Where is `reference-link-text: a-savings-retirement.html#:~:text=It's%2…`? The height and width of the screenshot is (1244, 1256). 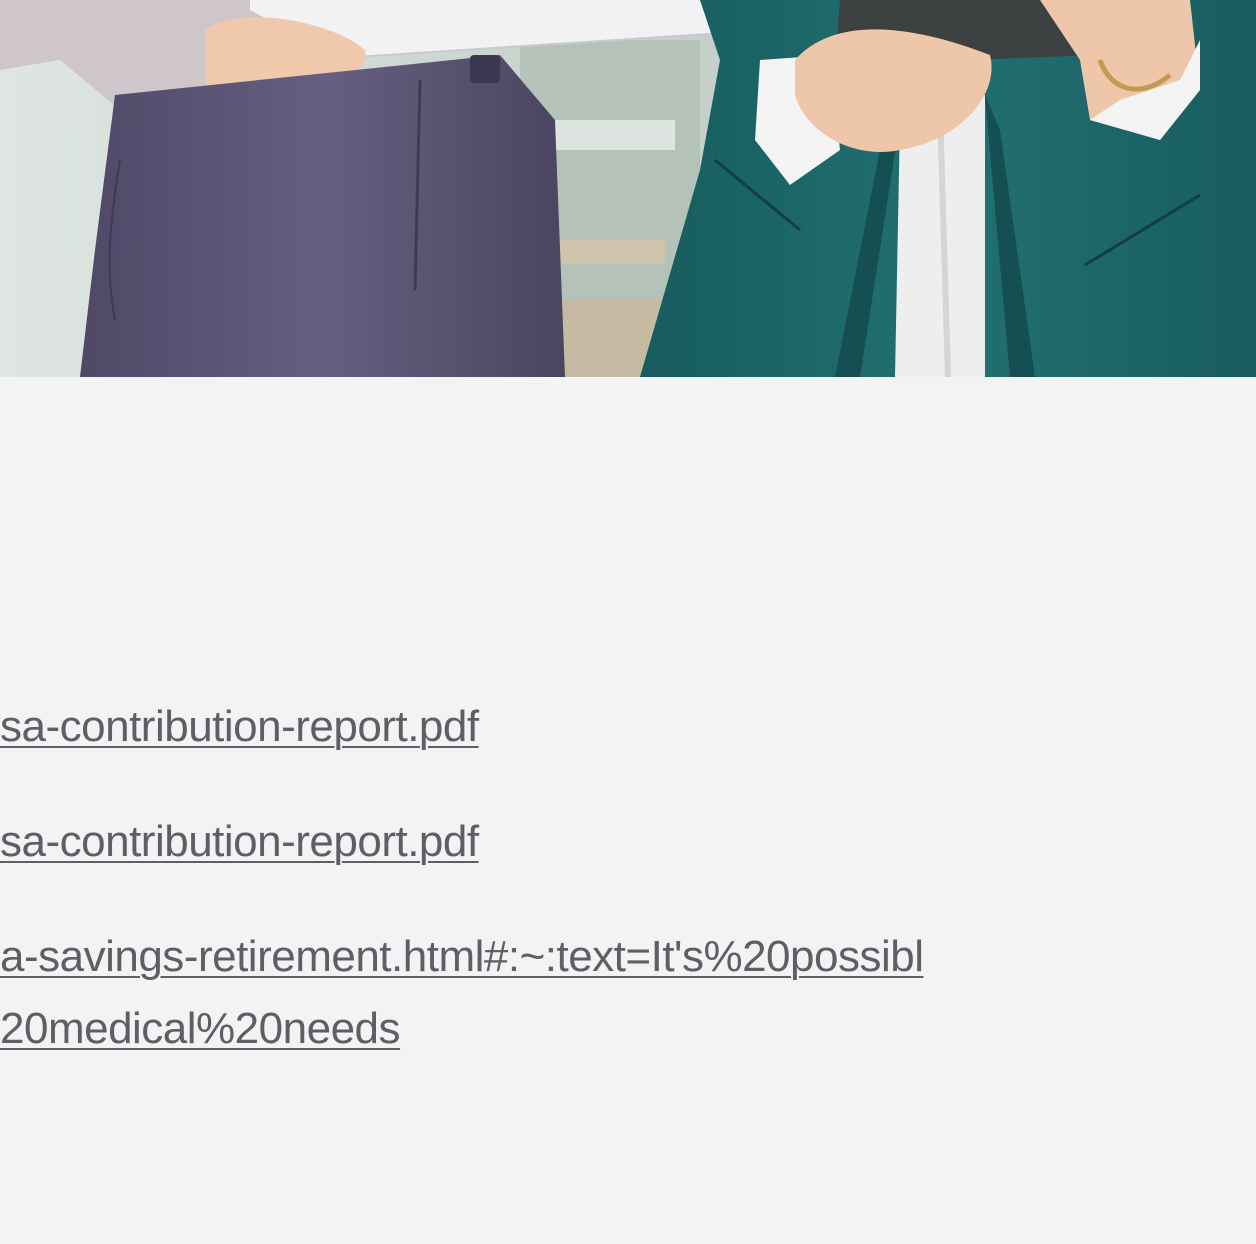 reference-link-text: a-savings-retirement.html#:~:text=It's%2… is located at coordinates (462, 956).